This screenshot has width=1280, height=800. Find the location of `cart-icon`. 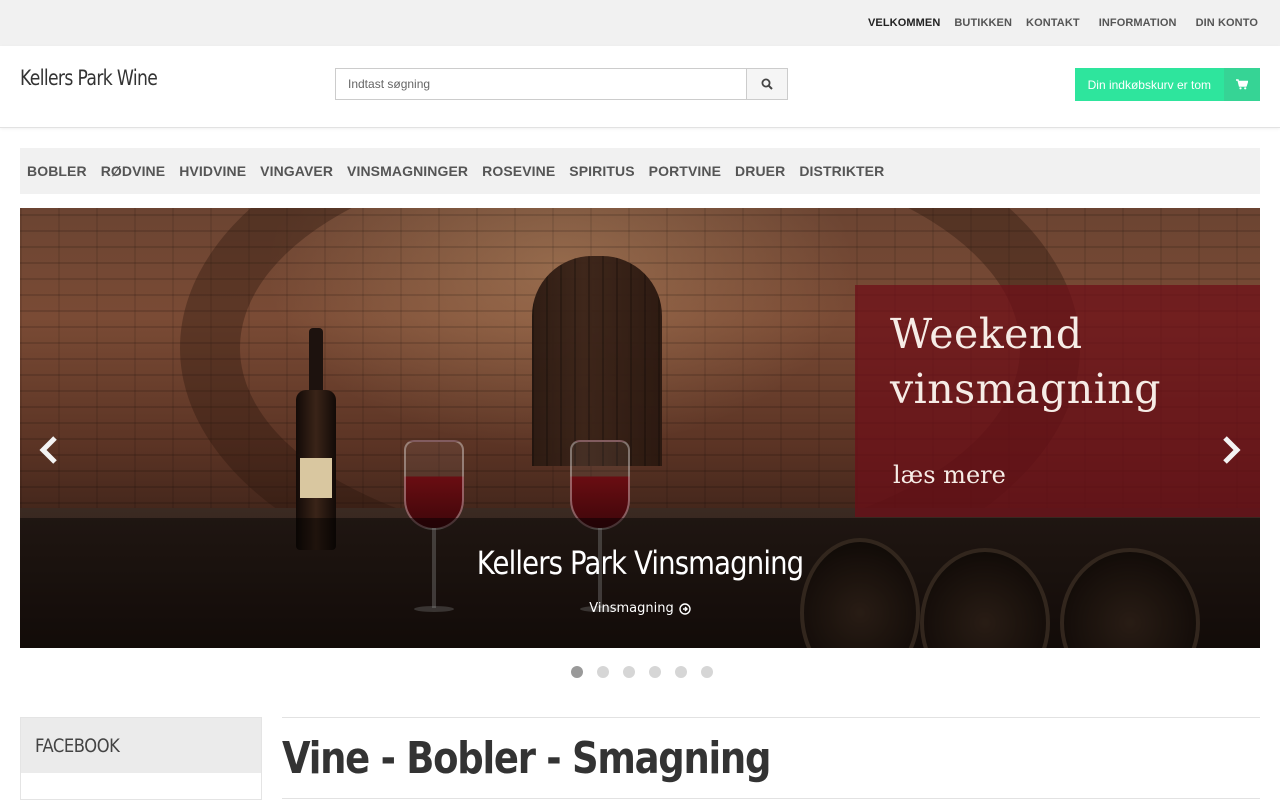

cart-icon is located at coordinates (1242, 84).